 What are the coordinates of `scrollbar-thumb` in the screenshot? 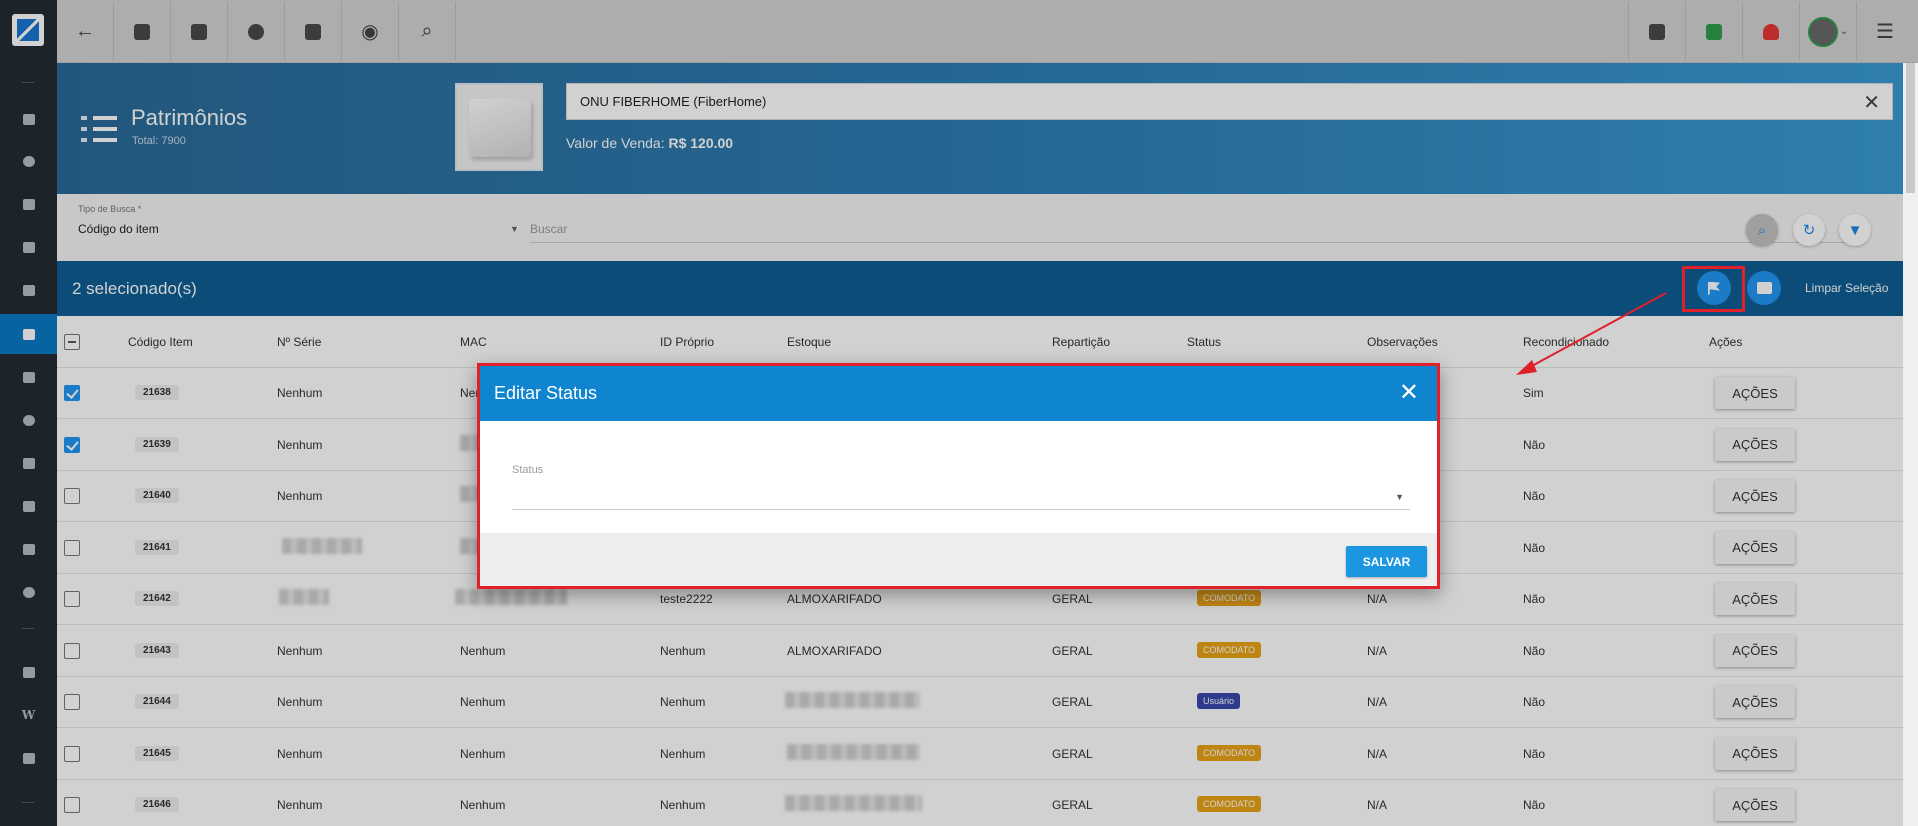 It's located at (1910, 128).